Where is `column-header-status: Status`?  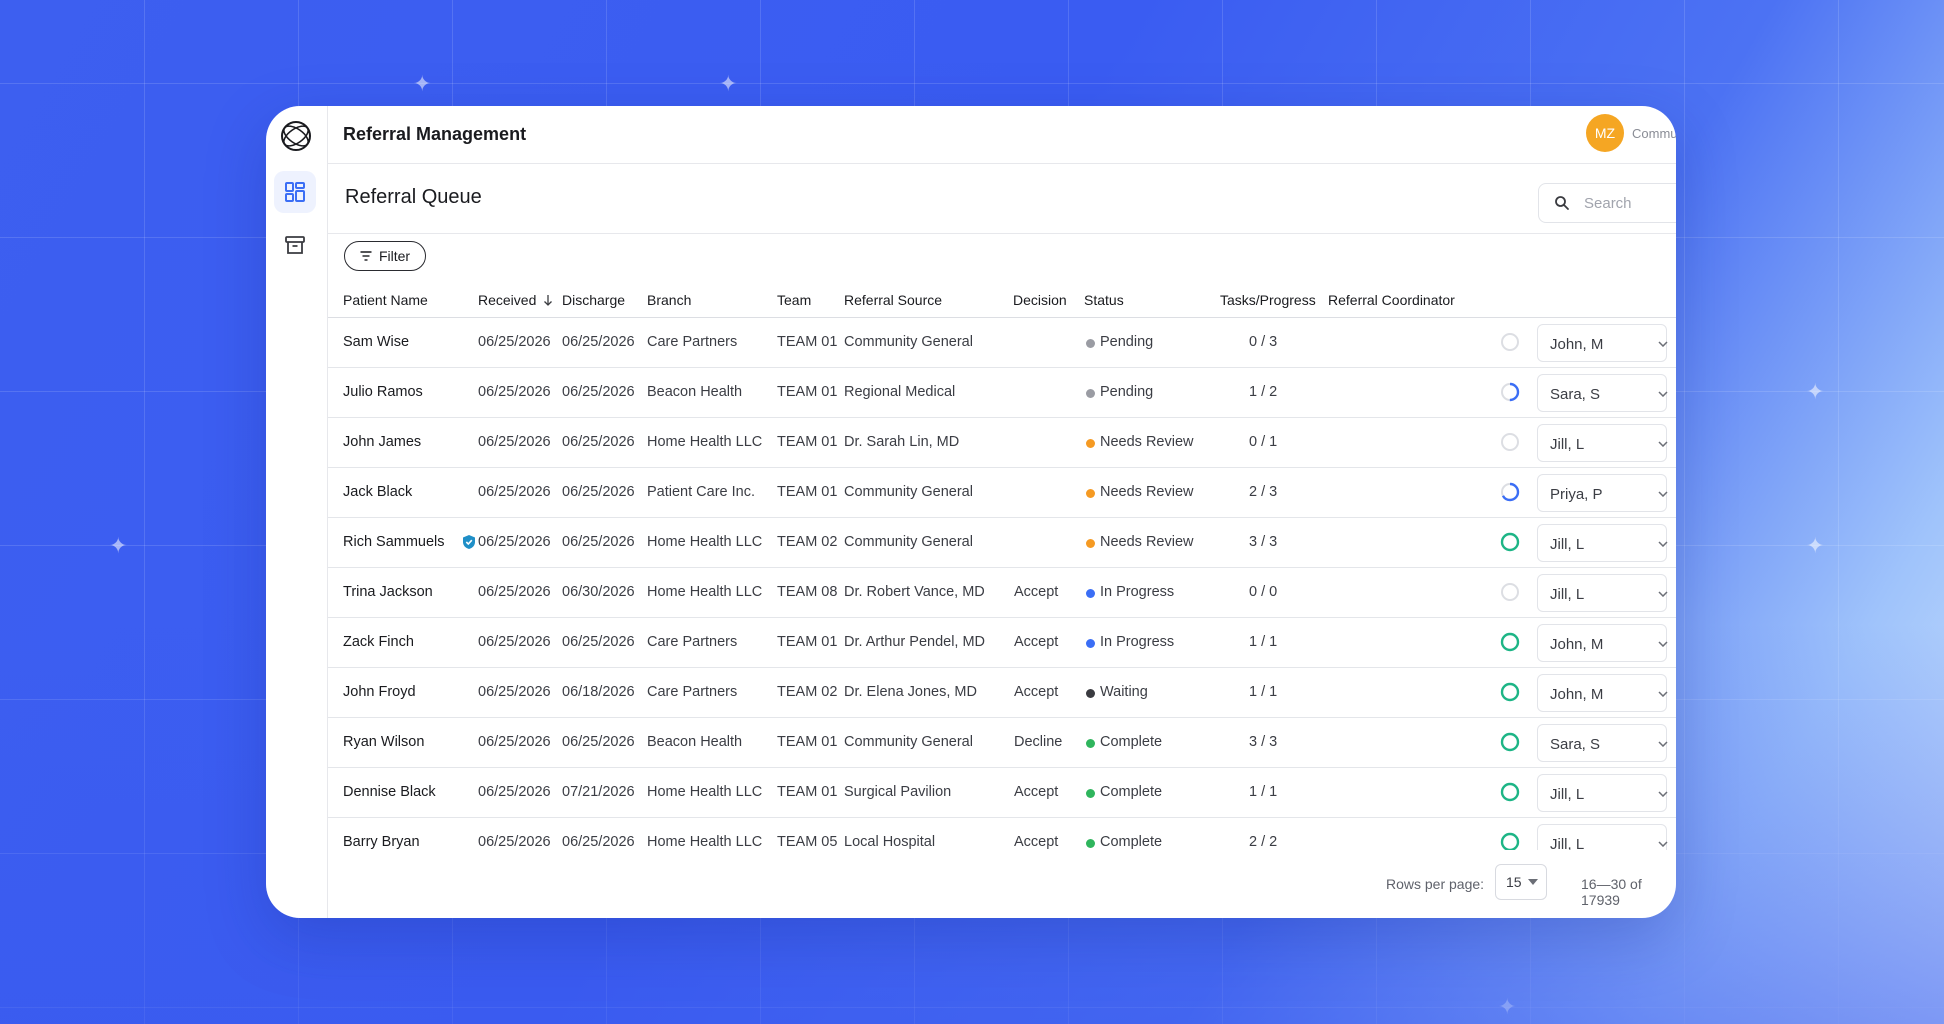 column-header-status: Status is located at coordinates (1104, 300).